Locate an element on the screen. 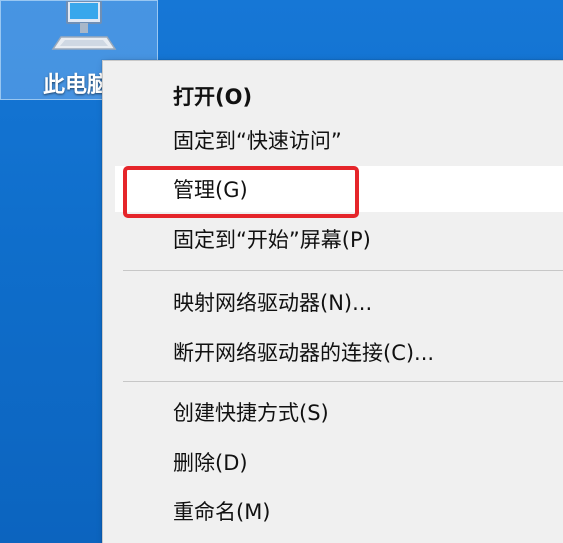 This screenshot has width=563, height=543. menu-item-manage: 管理(G) is located at coordinates (339, 189).